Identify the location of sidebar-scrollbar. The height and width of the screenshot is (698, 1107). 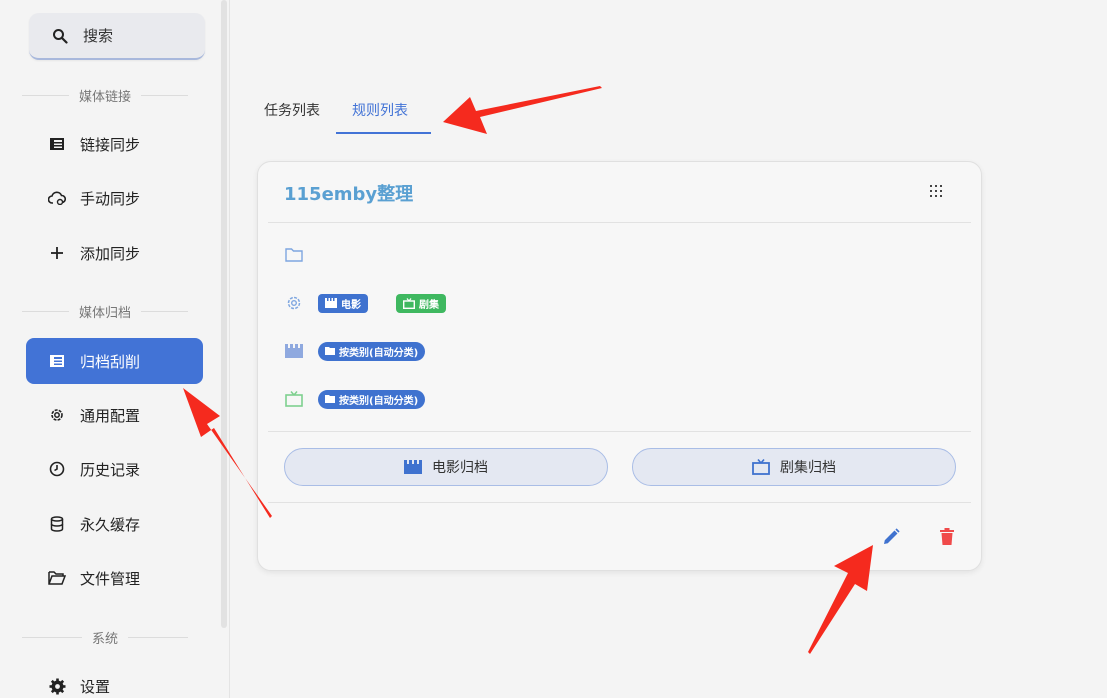
(224, 314).